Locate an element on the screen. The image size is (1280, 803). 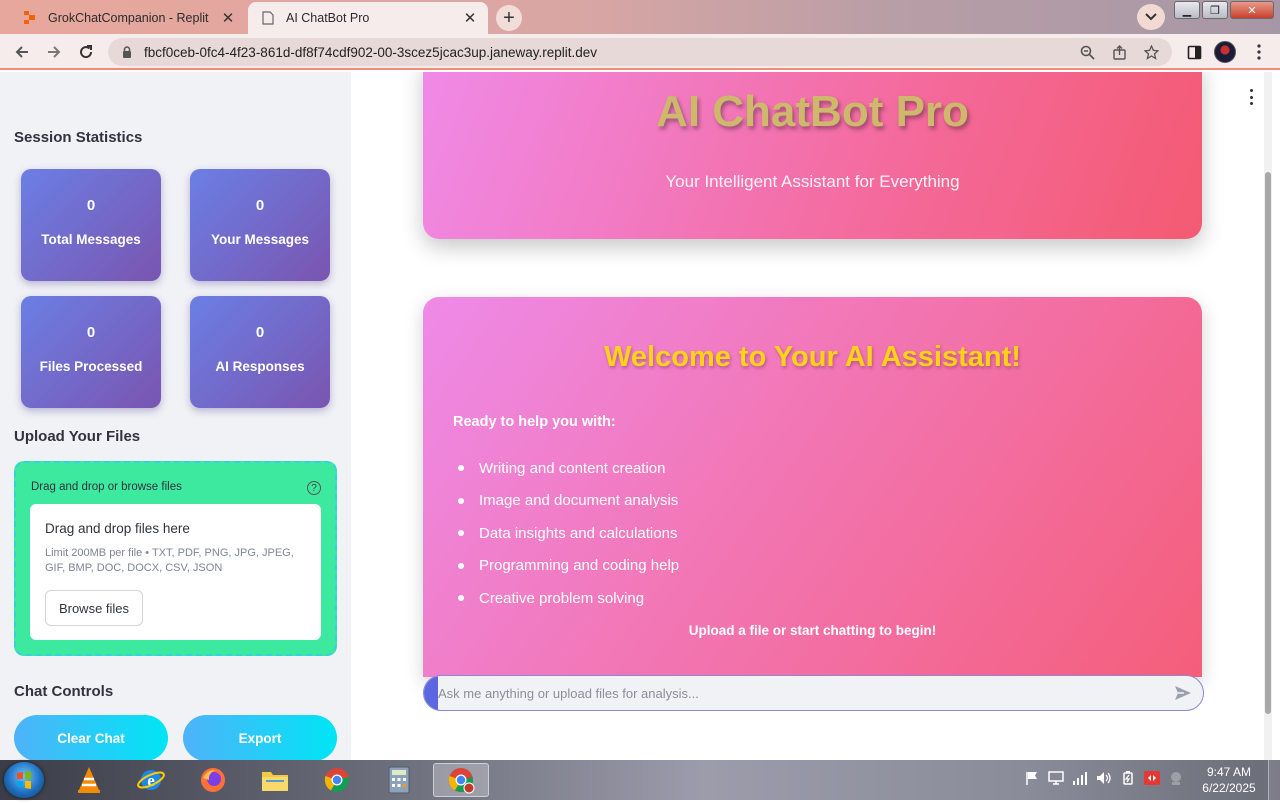
tab-title: GrokChatCompanion - Replit is located at coordinates (128, 18).